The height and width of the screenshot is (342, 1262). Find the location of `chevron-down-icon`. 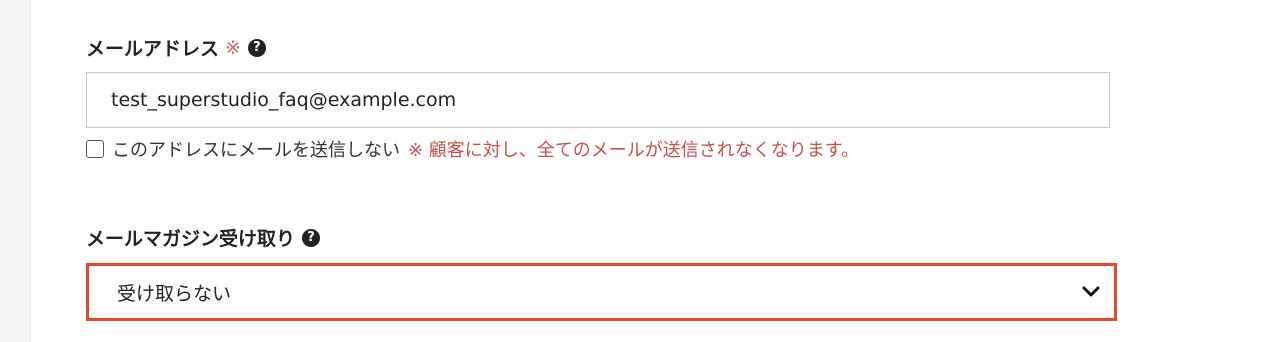

chevron-down-icon is located at coordinates (1091, 291).